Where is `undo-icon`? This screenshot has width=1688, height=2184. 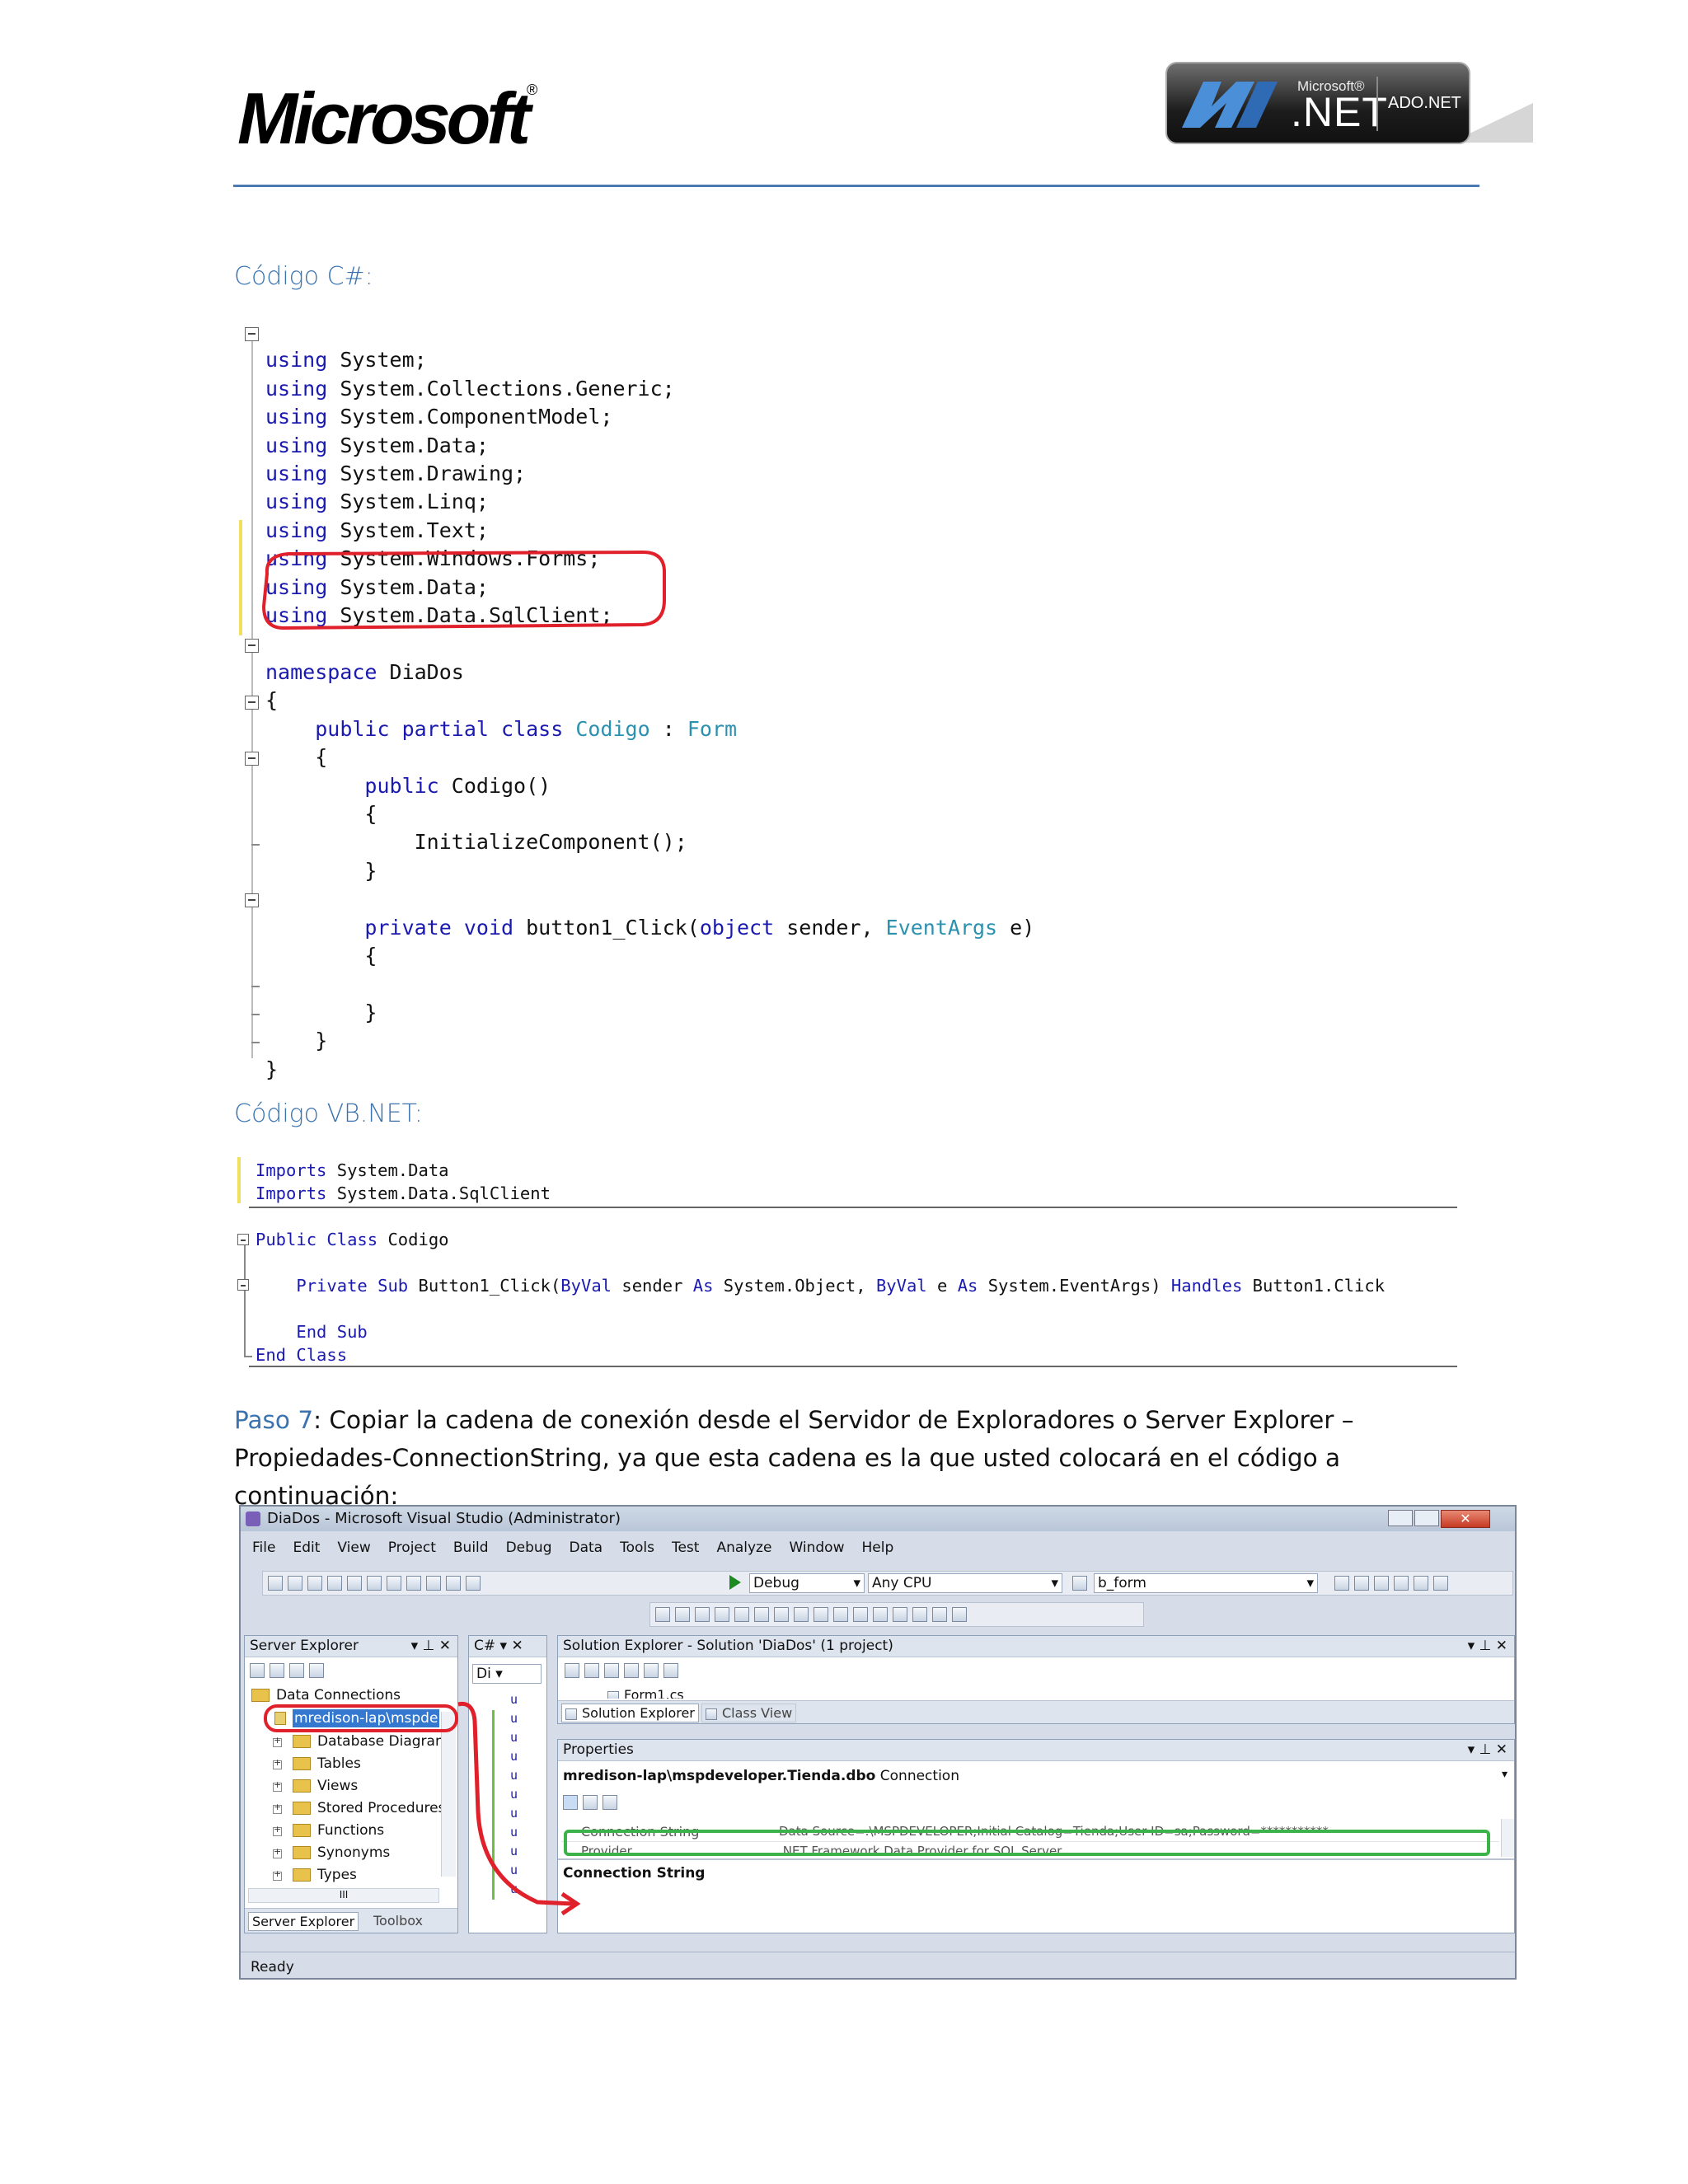 undo-icon is located at coordinates (433, 1583).